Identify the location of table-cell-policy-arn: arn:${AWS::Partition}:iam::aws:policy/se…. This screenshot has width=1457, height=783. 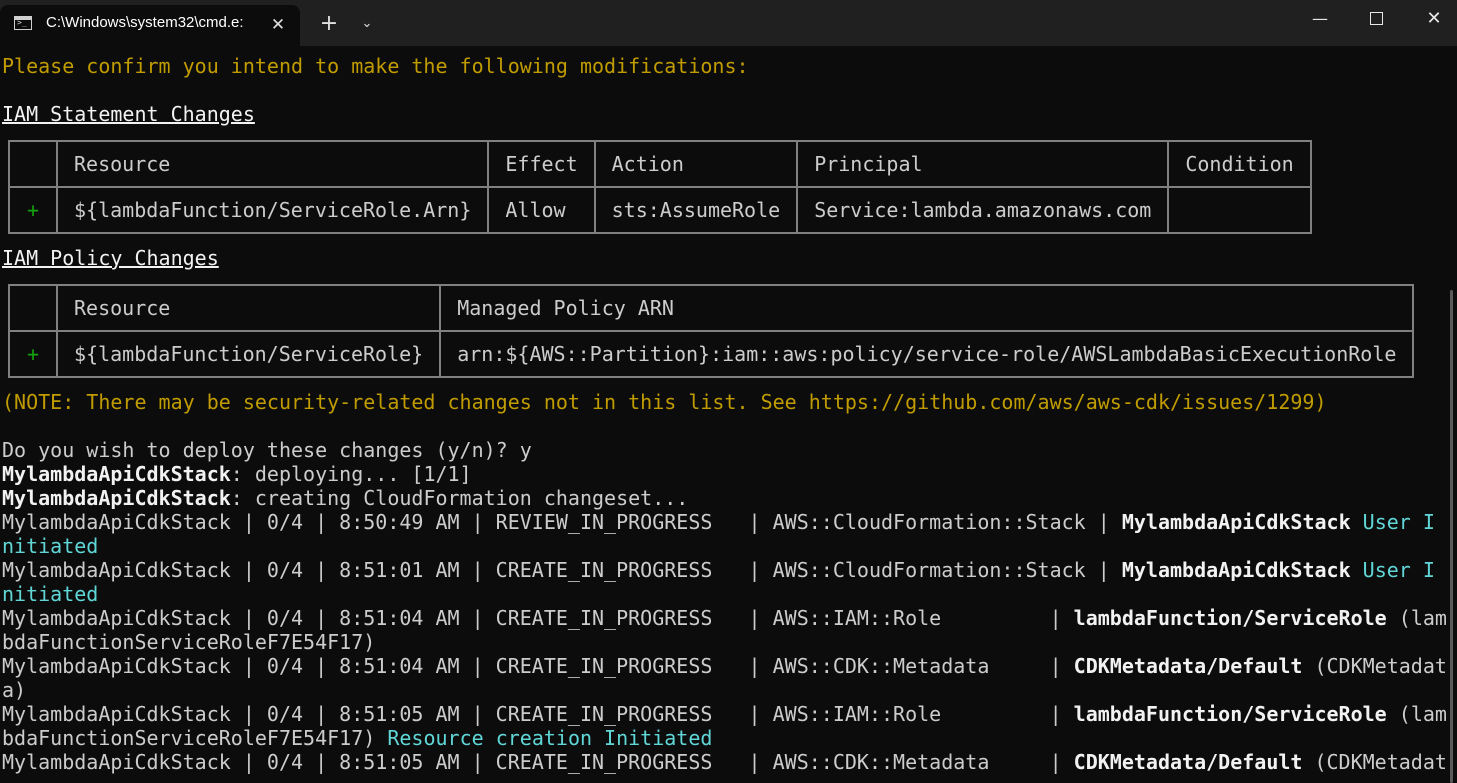
(927, 354).